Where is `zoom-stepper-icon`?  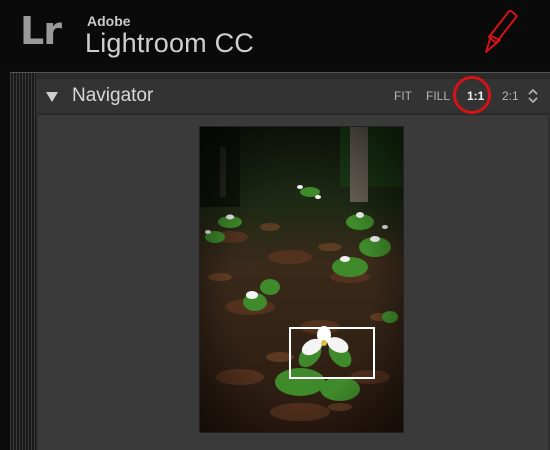 zoom-stepper-icon is located at coordinates (533, 96).